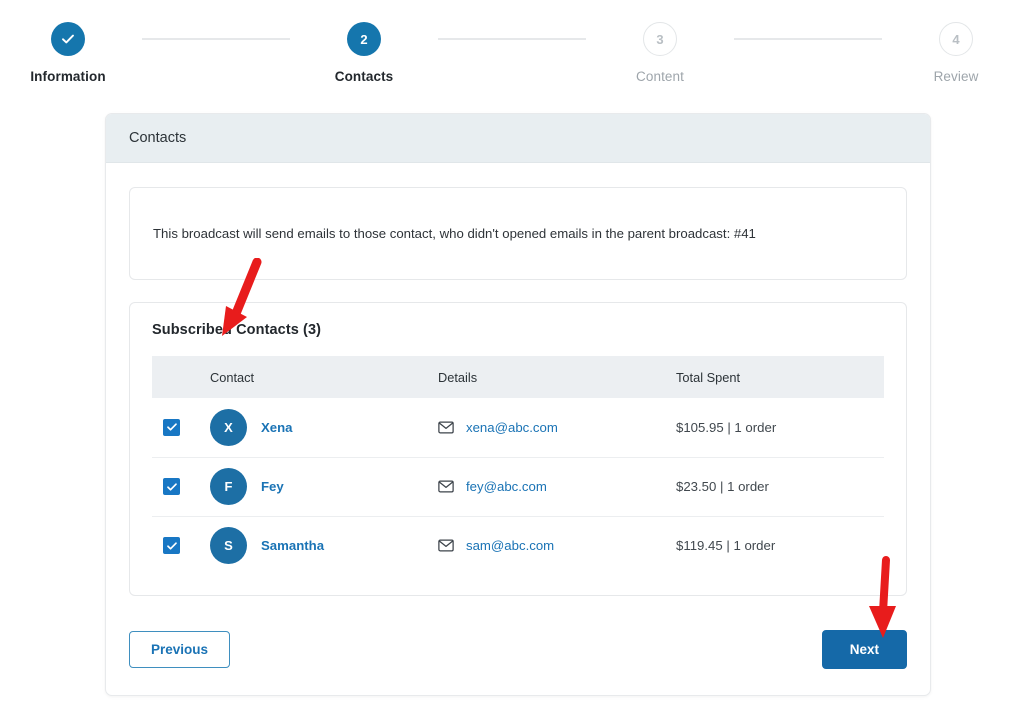 Image resolution: width=1024 pixels, height=723 pixels. I want to click on email-link: fey@abc.com, so click(506, 486).